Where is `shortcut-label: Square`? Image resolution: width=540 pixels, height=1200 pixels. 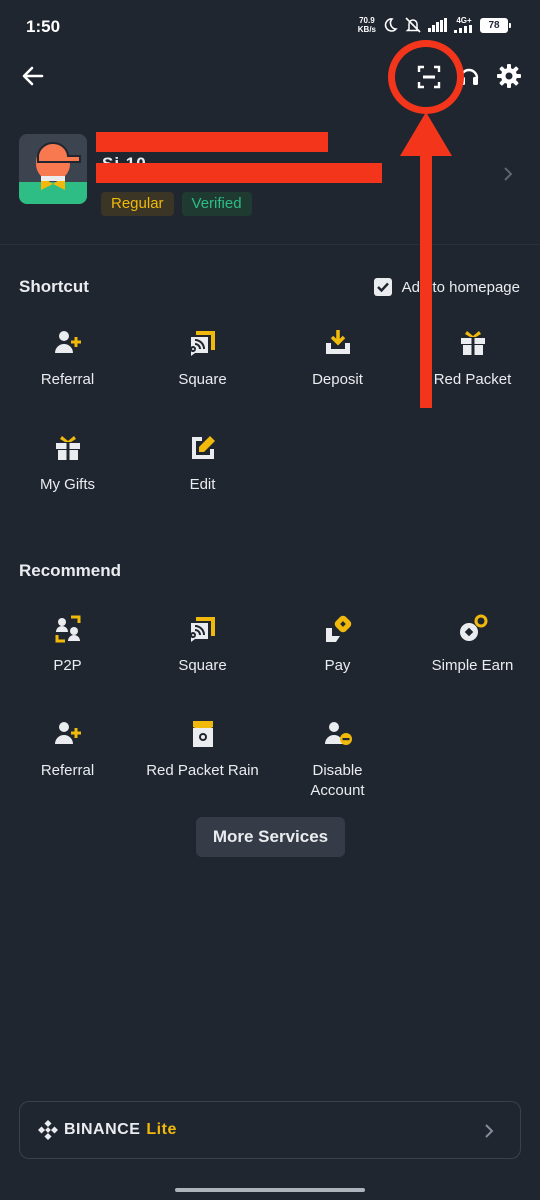
shortcut-label: Square is located at coordinates (202, 379).